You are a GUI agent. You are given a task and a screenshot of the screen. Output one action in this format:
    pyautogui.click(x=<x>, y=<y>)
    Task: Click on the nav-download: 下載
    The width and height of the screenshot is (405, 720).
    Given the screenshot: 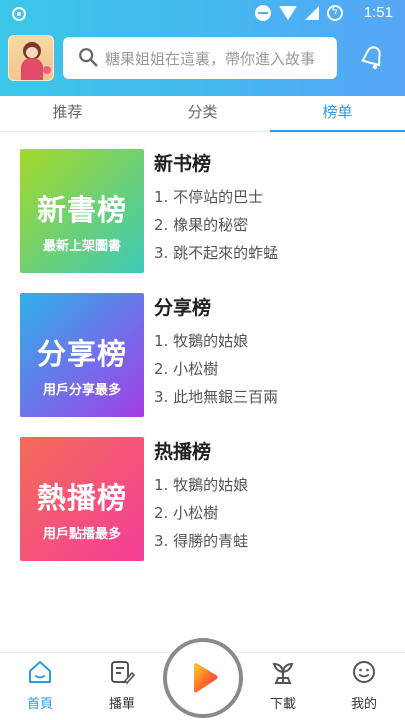 What is the action you would take?
    pyautogui.click(x=283, y=685)
    